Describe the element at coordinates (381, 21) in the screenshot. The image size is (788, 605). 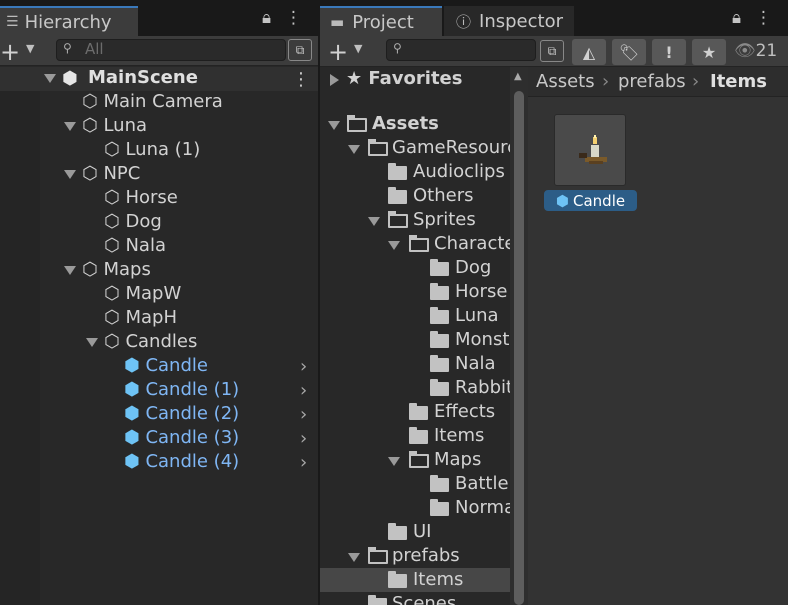
I see `tab-project: ▬ Project` at that location.